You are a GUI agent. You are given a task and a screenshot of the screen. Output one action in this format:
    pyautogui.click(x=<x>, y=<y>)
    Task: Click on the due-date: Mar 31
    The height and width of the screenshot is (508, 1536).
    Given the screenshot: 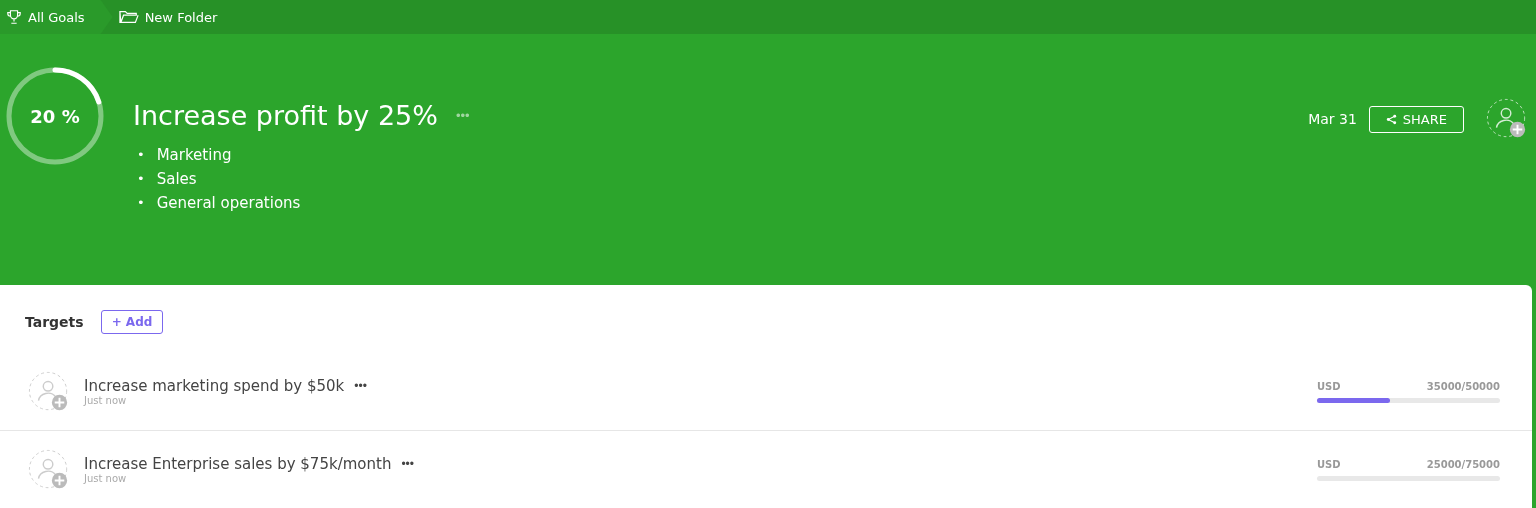 What is the action you would take?
    pyautogui.click(x=1332, y=119)
    